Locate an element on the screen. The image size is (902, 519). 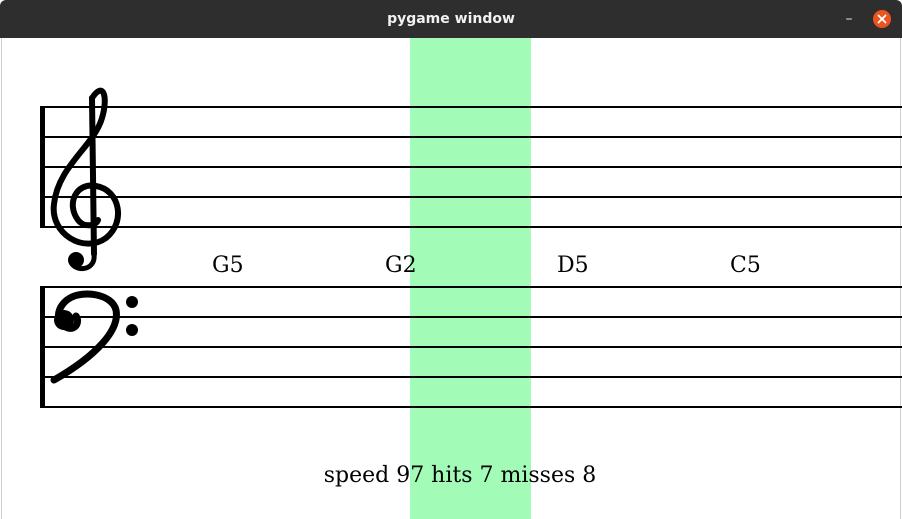
close-icon is located at coordinates (882, 19).